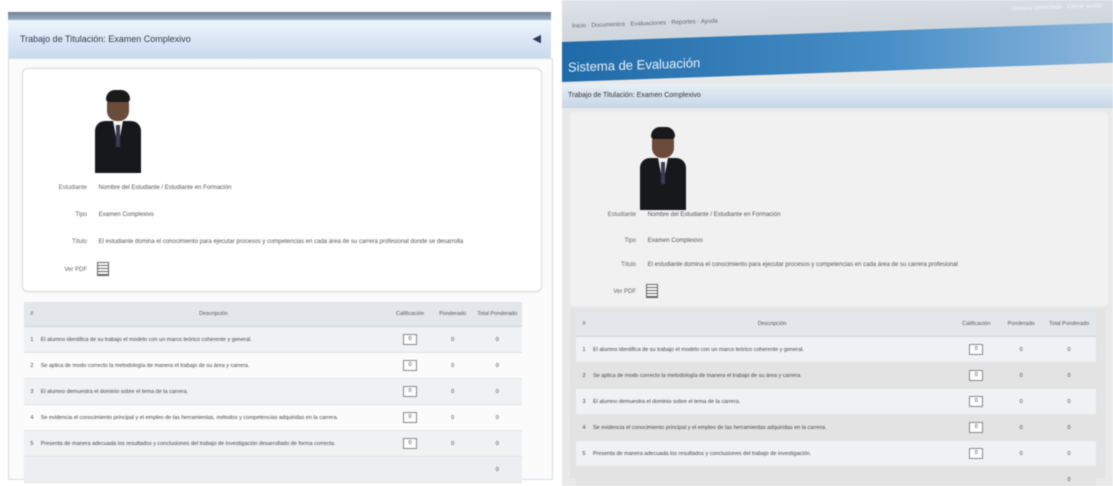 This screenshot has height=486, width=1113. What do you see at coordinates (32, 391) in the screenshot?
I see `row-number: 3` at bounding box center [32, 391].